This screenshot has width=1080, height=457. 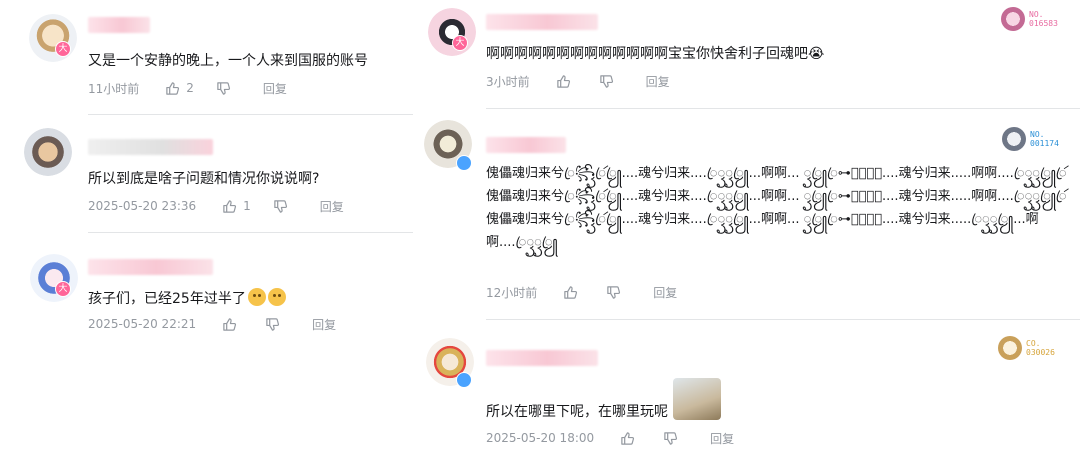 I want to click on comment-item: 大 又是一个安静的晚上，一个人来到国服的账号 11小时前 2 回复, so click(x=207, y=57).